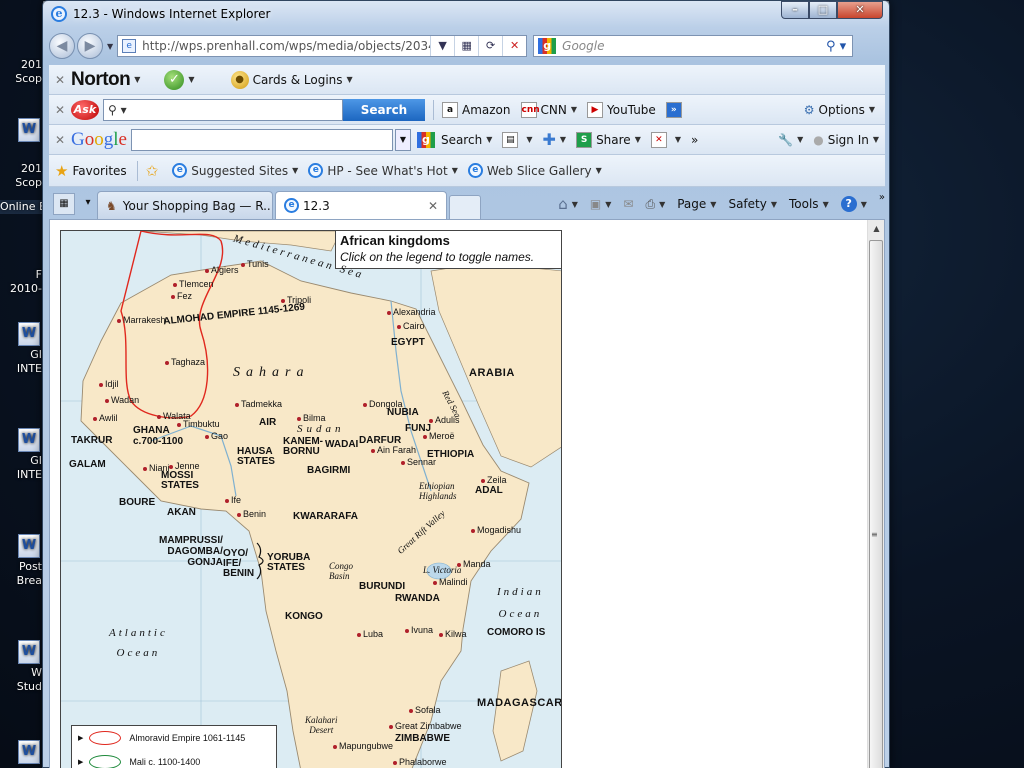 The height and width of the screenshot is (768, 1024). I want to click on map-label: HAUSA STATES, so click(256, 456).